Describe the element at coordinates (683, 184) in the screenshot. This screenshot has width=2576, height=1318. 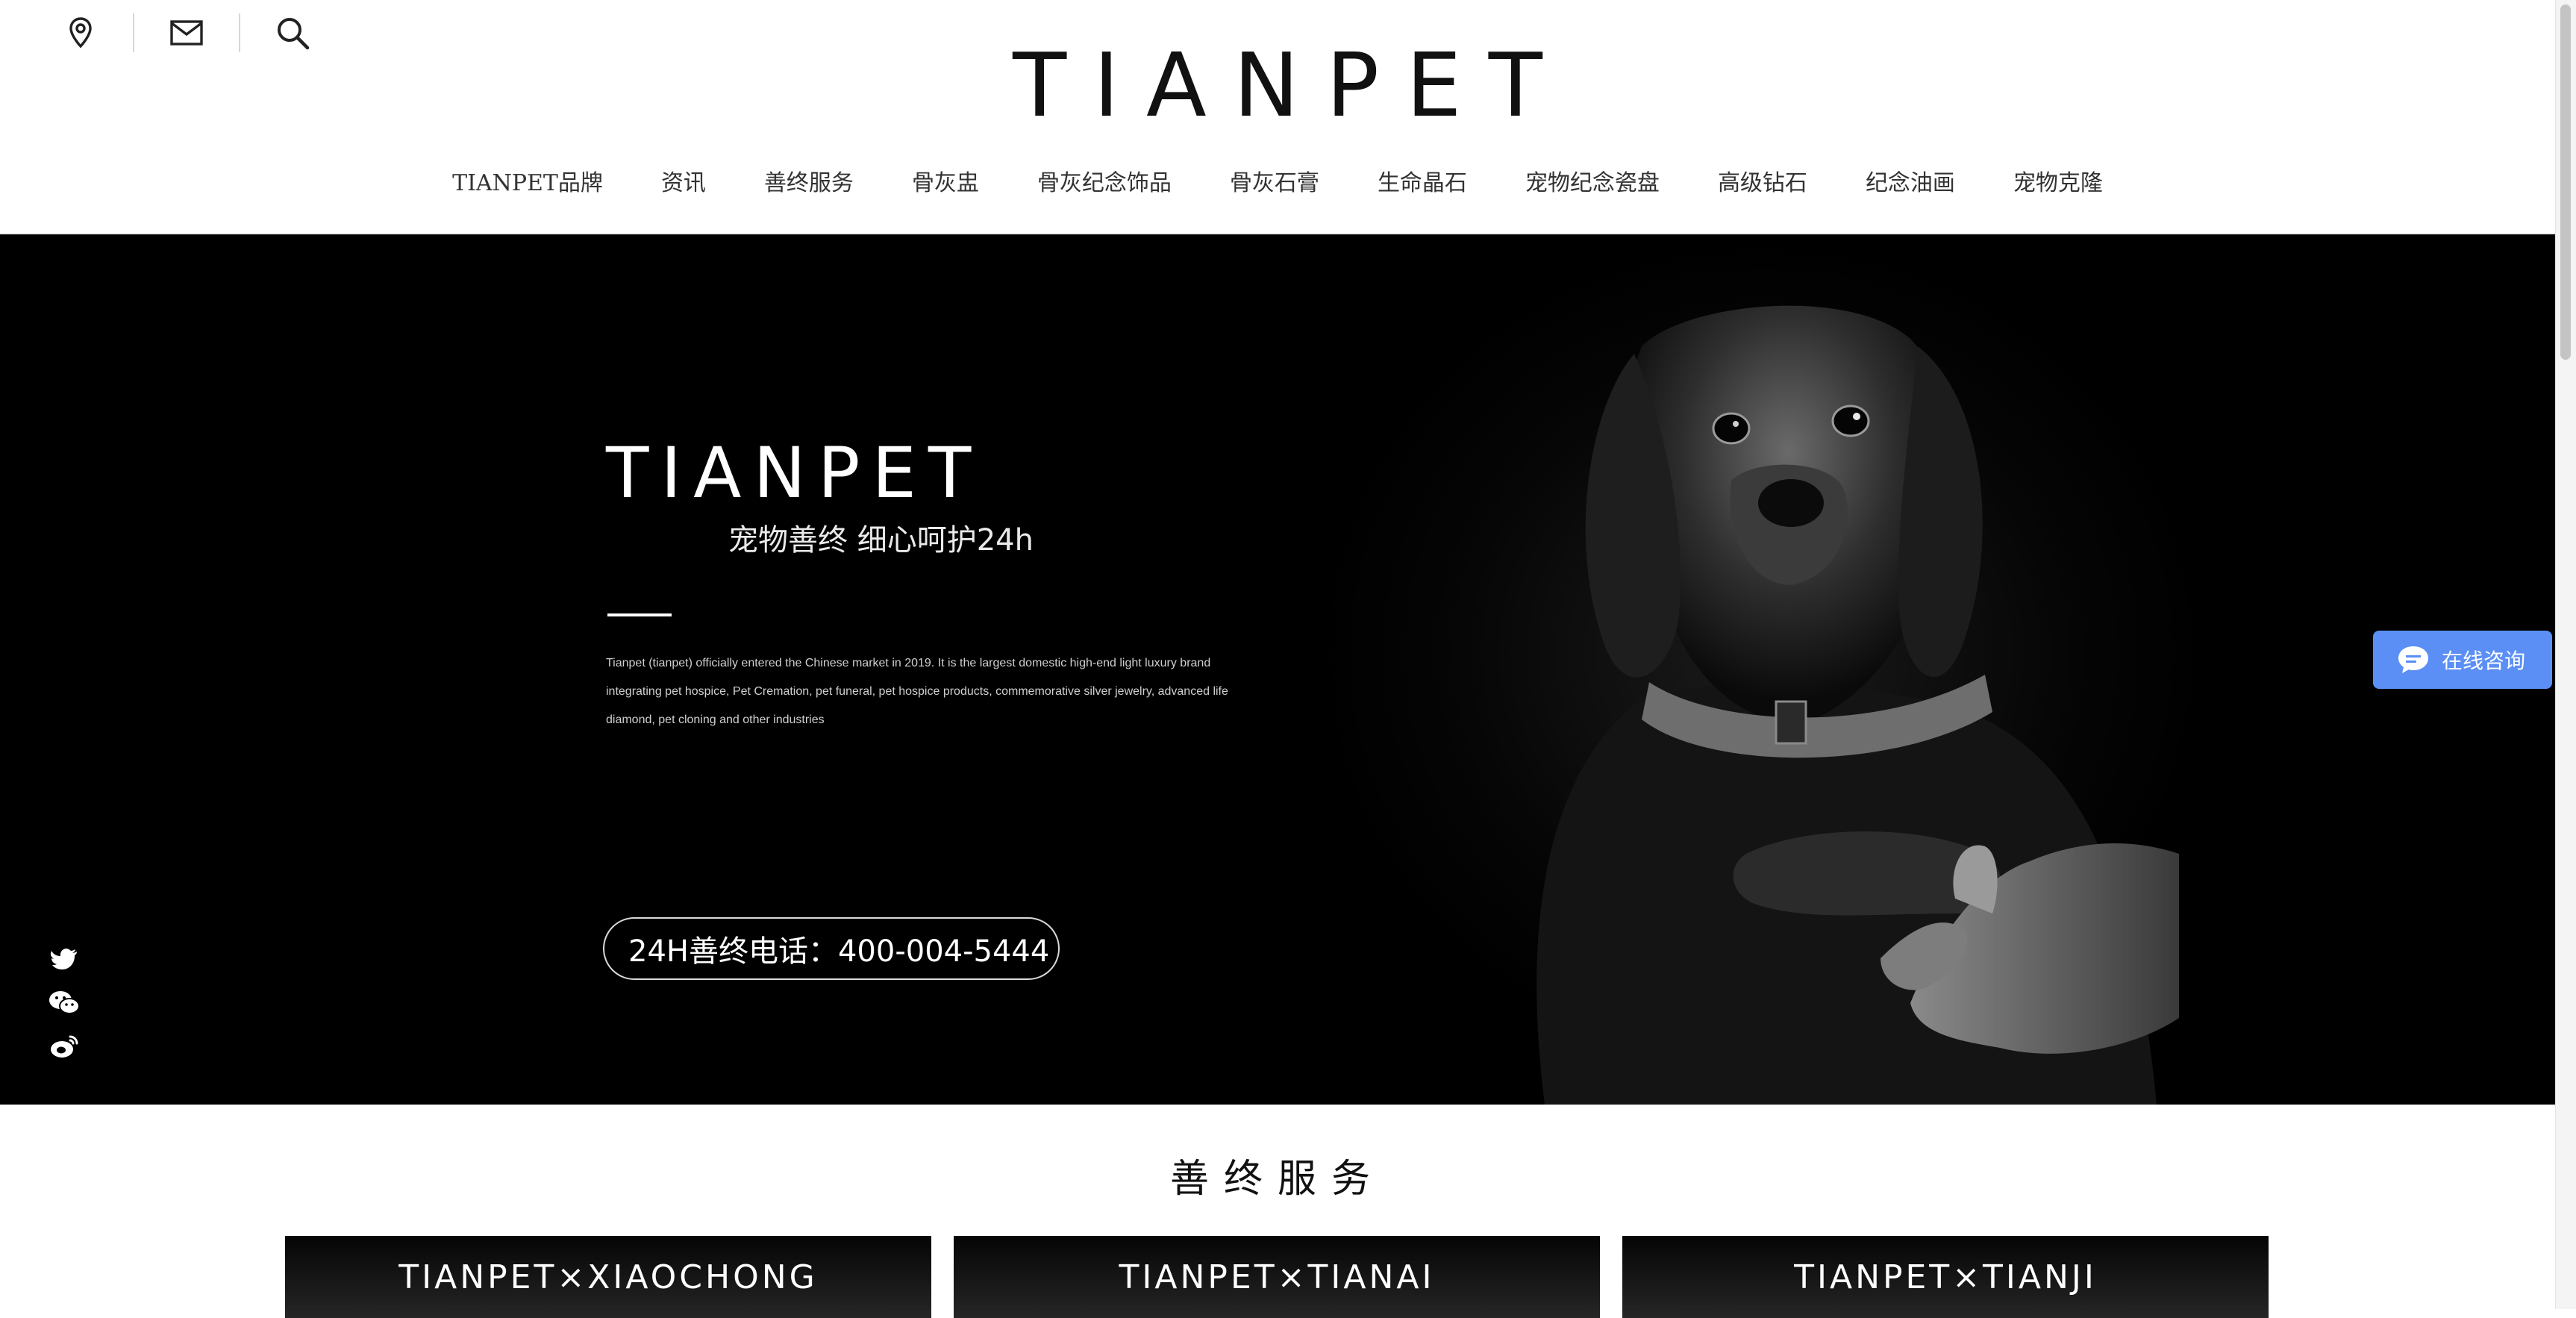
I see `nav-item-news: 资讯` at that location.